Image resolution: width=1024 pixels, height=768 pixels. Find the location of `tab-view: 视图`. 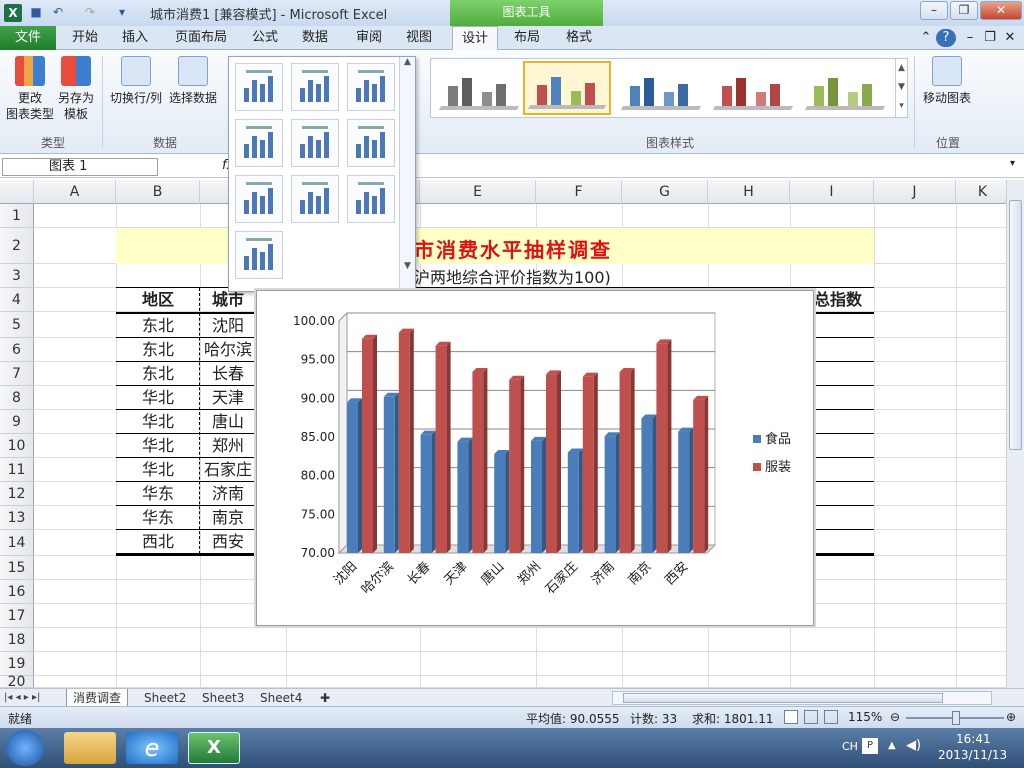

tab-view: 视图 is located at coordinates (419, 38).